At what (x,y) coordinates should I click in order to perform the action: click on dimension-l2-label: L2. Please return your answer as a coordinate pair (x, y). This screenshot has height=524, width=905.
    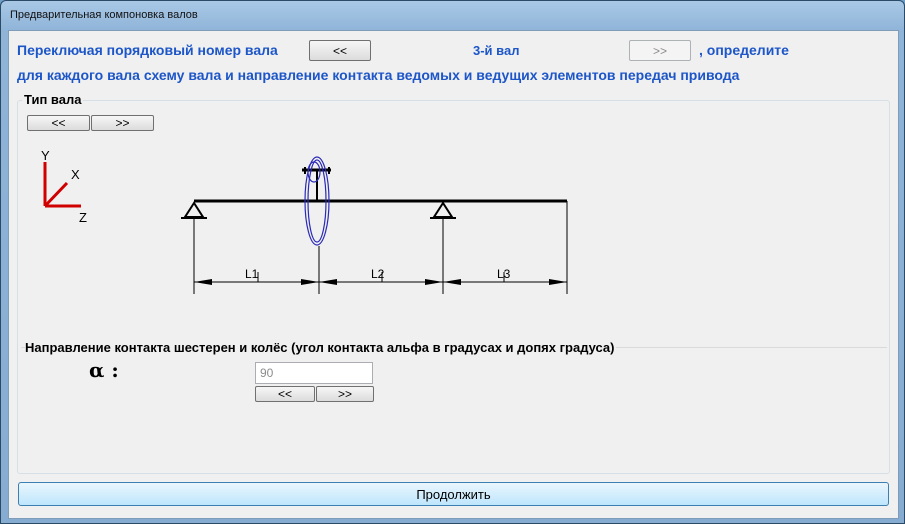
    Looking at the image, I should click on (378, 274).